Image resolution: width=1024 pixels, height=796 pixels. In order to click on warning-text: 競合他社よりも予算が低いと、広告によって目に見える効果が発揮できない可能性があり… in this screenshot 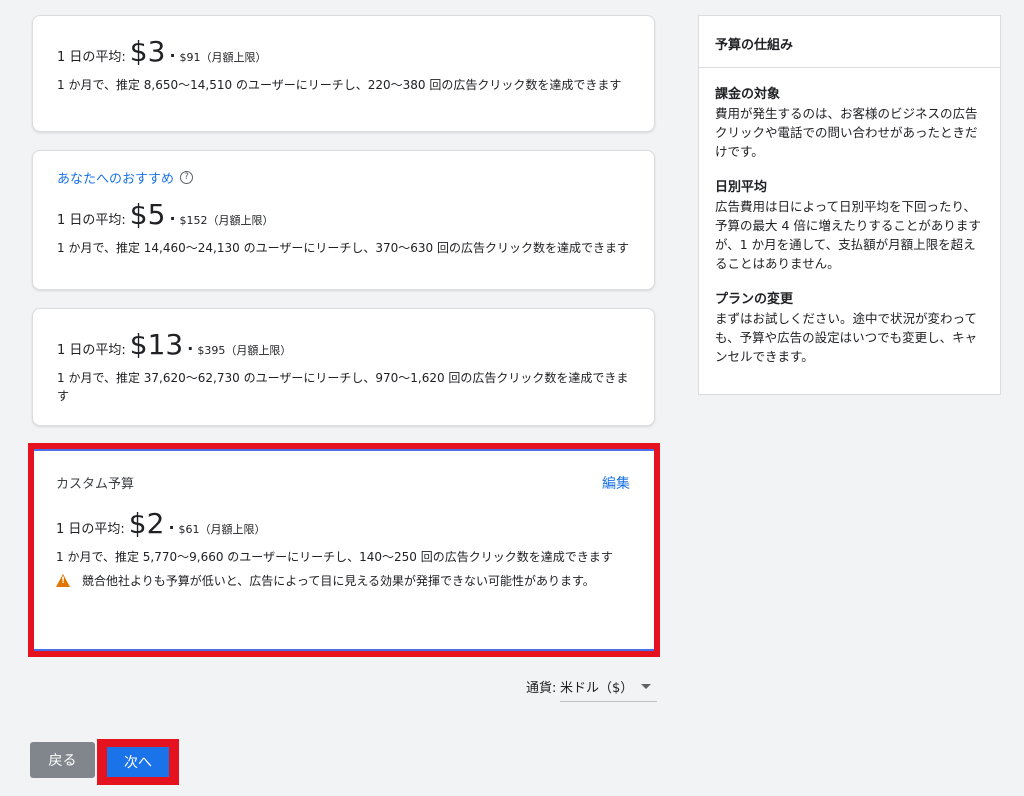, I will do `click(338, 581)`.